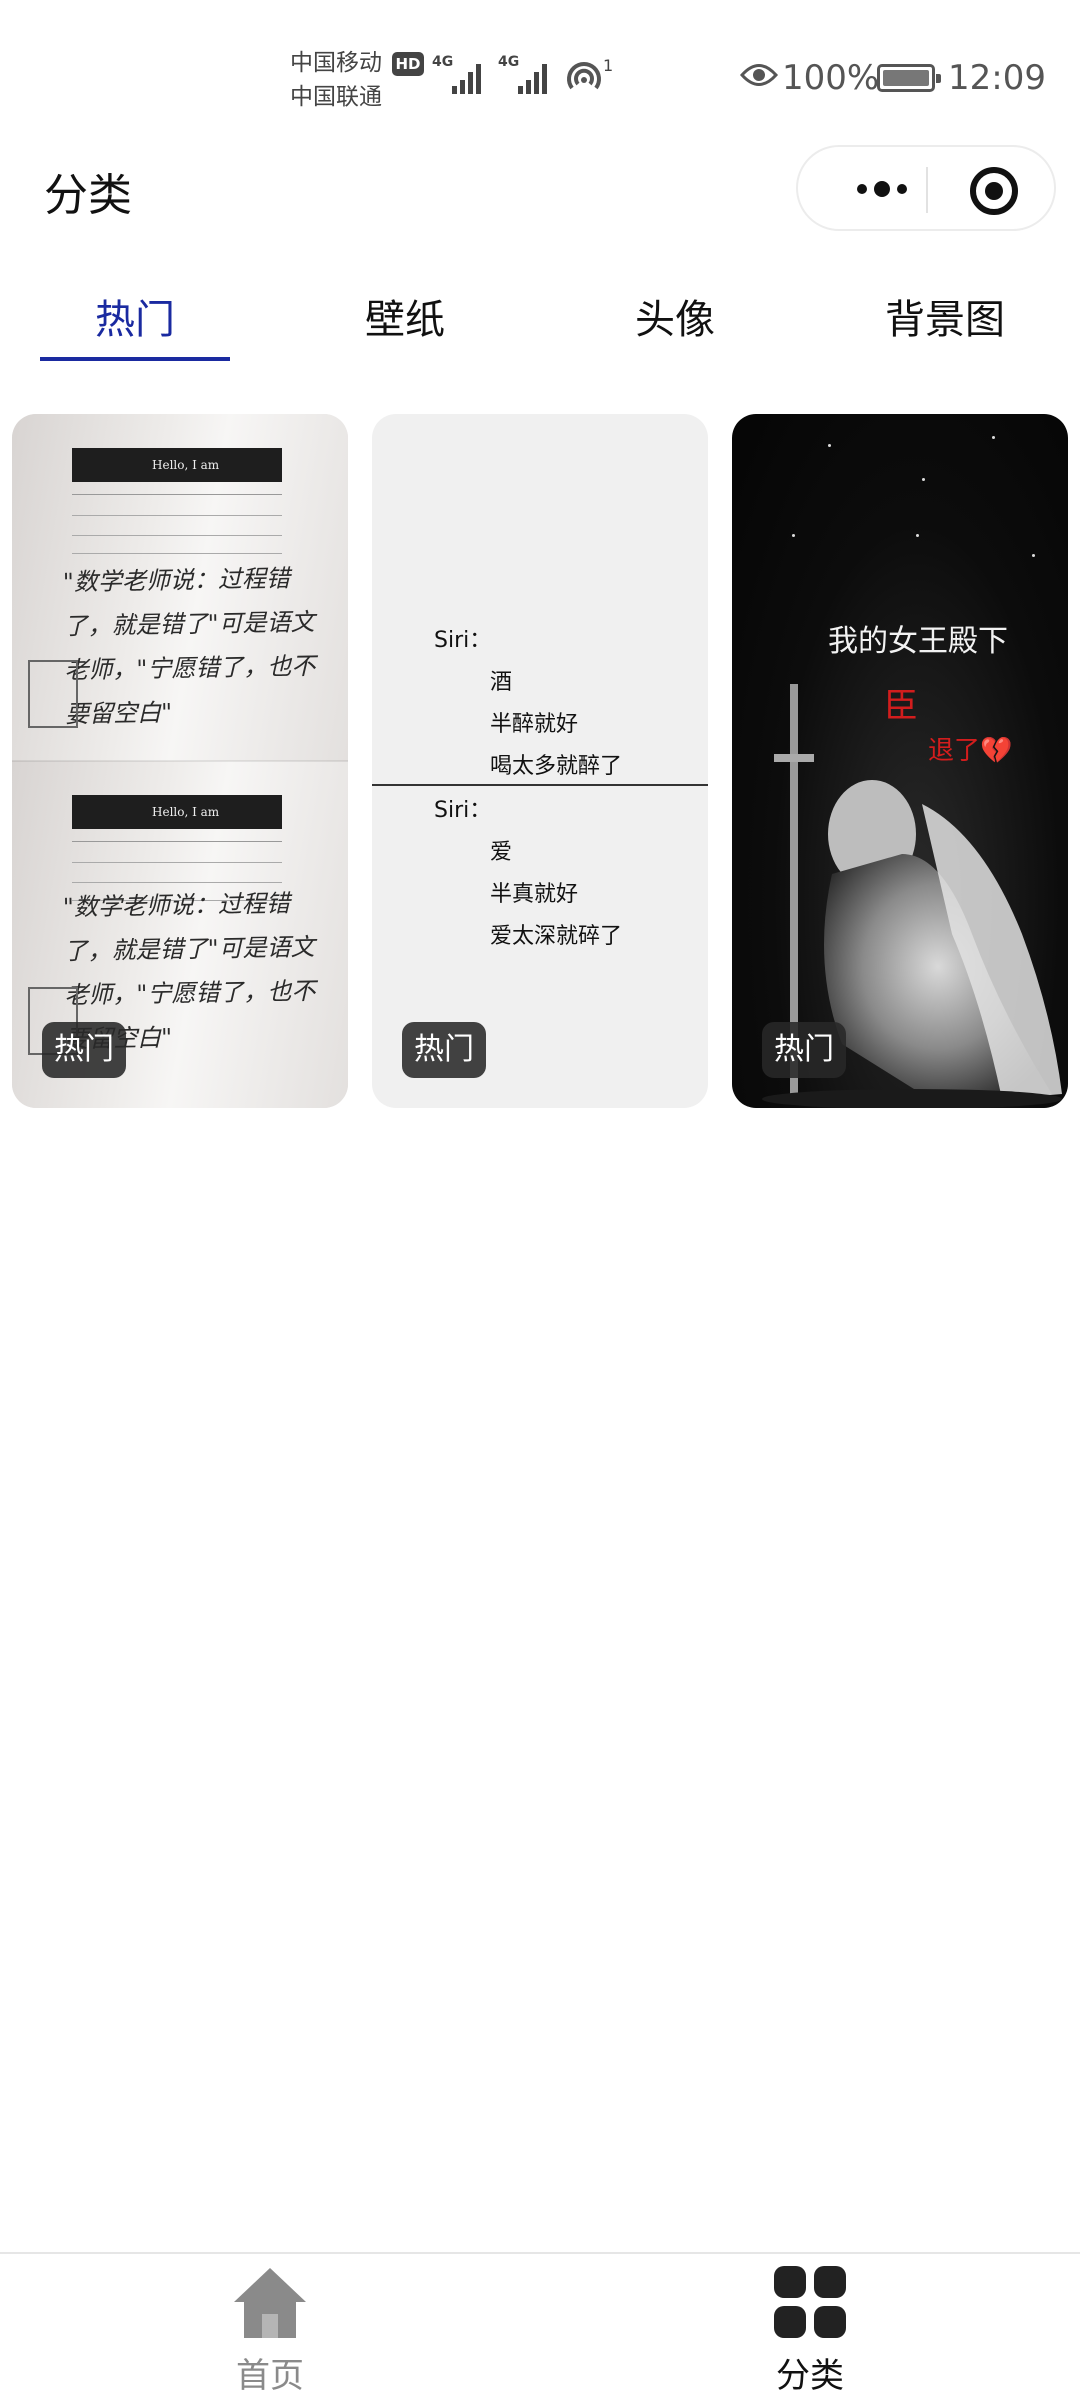 The width and height of the screenshot is (1080, 2400). What do you see at coordinates (900, 761) in the screenshot?
I see `image-card-3: 我的女王殿下 臣 退了💔 热门` at bounding box center [900, 761].